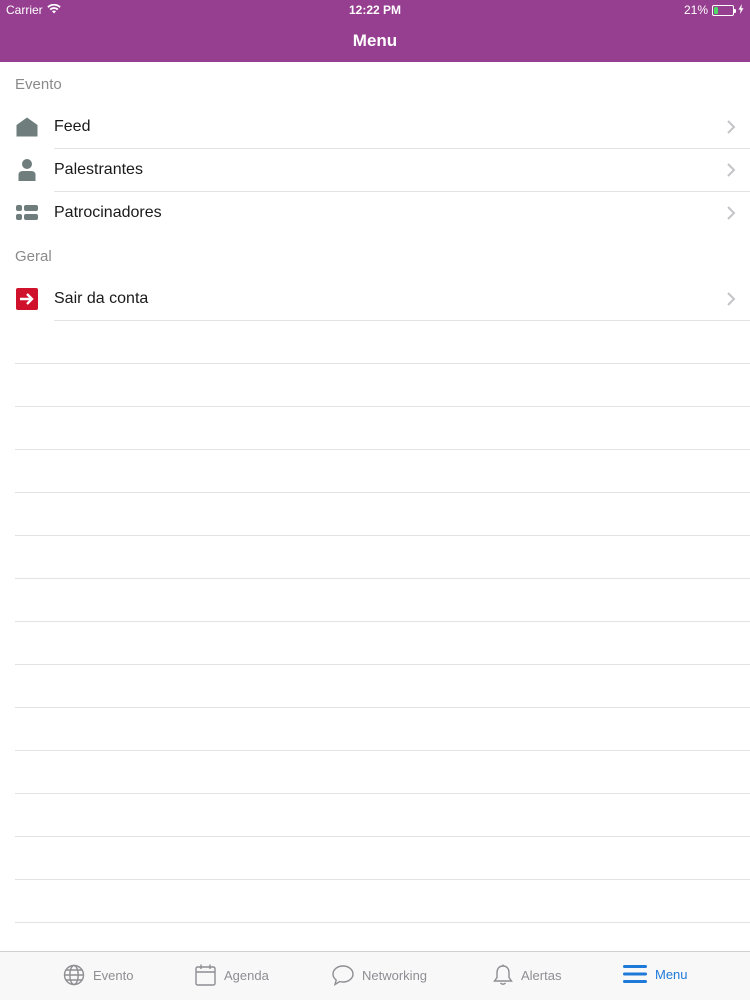 This screenshot has width=750, height=1000. I want to click on tab-networking: Networking, so click(379, 975).